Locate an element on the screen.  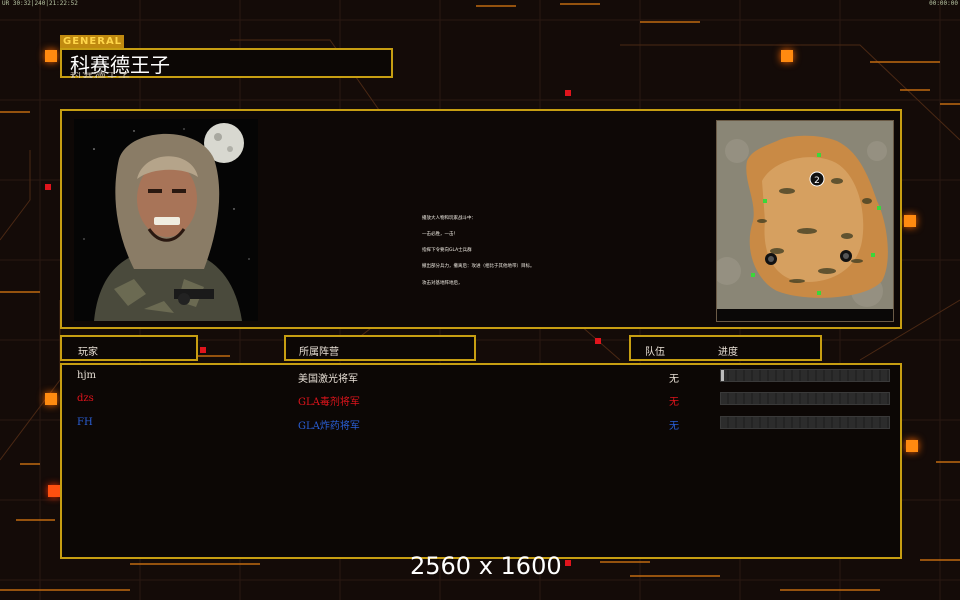
top-right-clock: 00:00:00 is located at coordinates (943, 3).